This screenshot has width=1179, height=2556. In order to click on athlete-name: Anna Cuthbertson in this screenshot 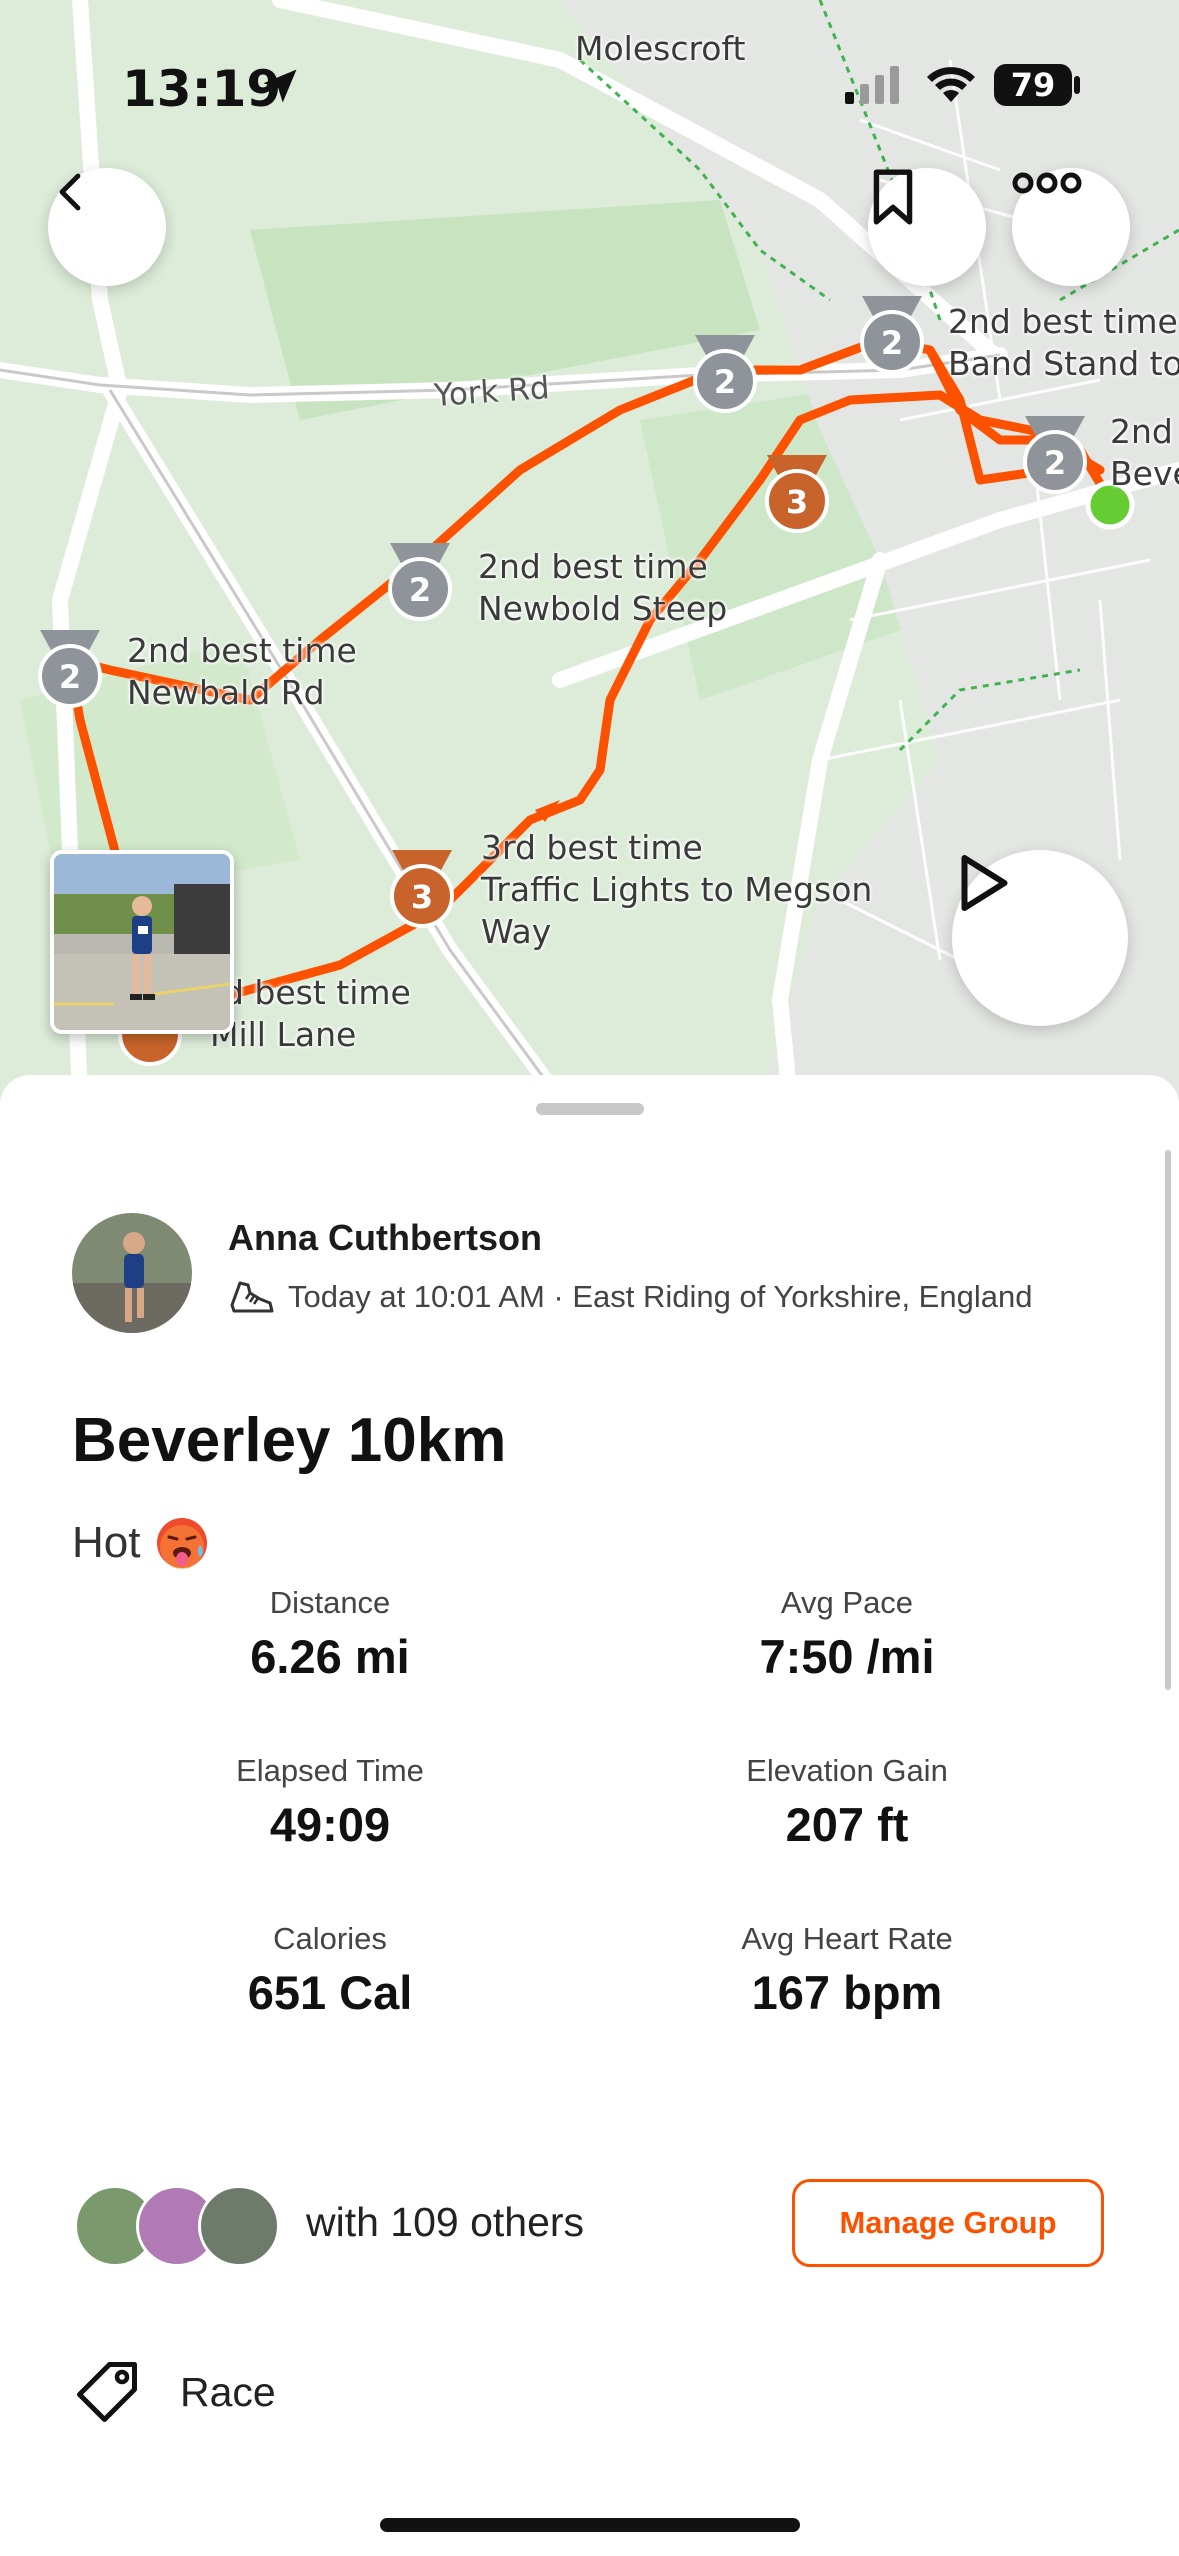, I will do `click(385, 1238)`.